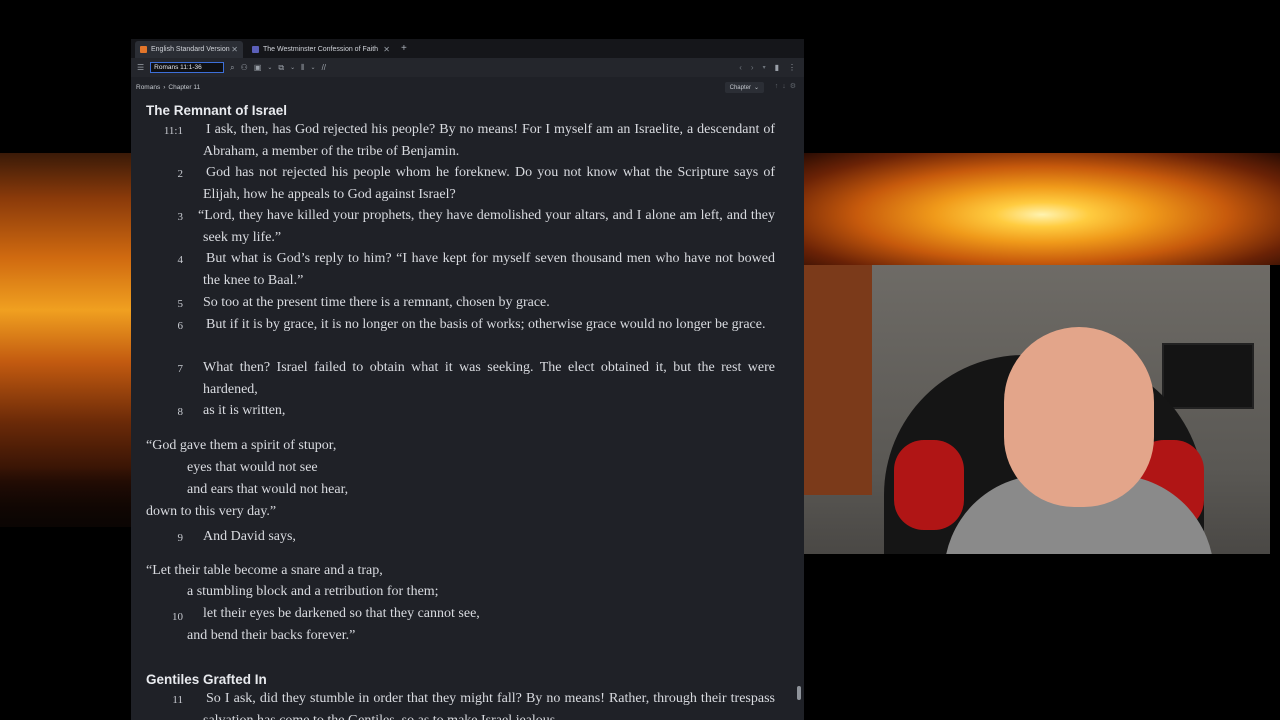 The height and width of the screenshot is (720, 1280). What do you see at coordinates (217, 110) in the screenshot?
I see `section-heading: The Remnant of Israel` at bounding box center [217, 110].